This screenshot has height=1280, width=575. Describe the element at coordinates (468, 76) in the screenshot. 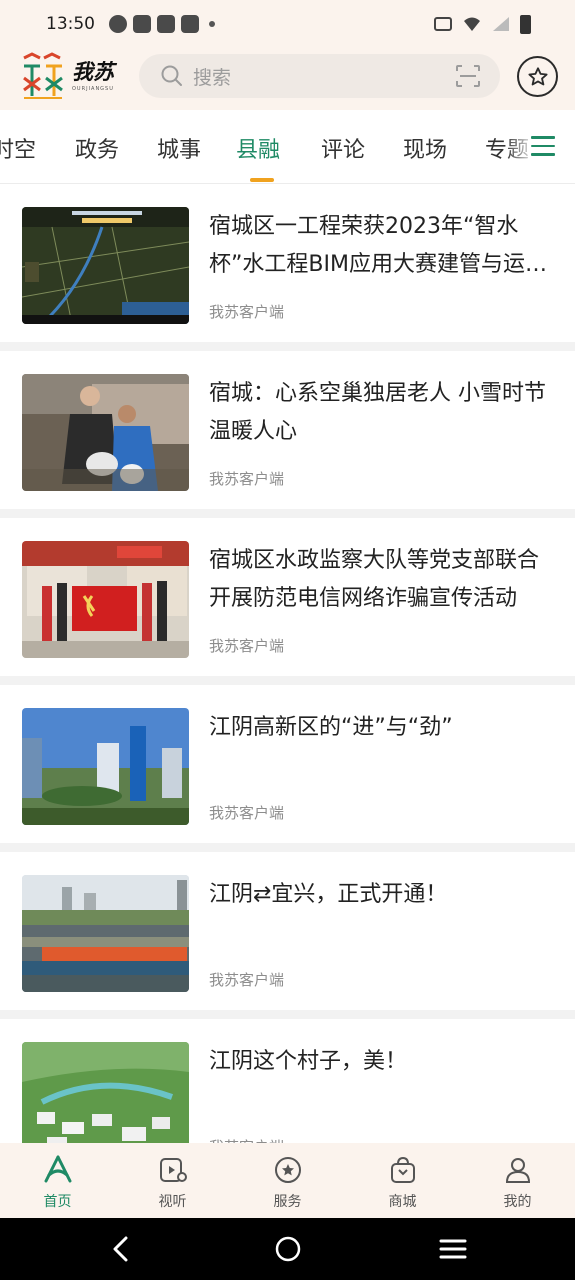

I see `scan-icon` at that location.